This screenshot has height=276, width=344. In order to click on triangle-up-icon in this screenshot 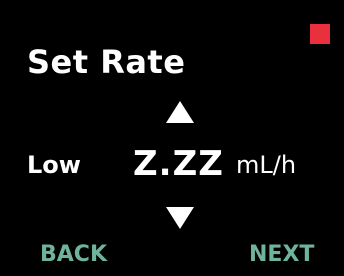, I will do `click(180, 112)`.